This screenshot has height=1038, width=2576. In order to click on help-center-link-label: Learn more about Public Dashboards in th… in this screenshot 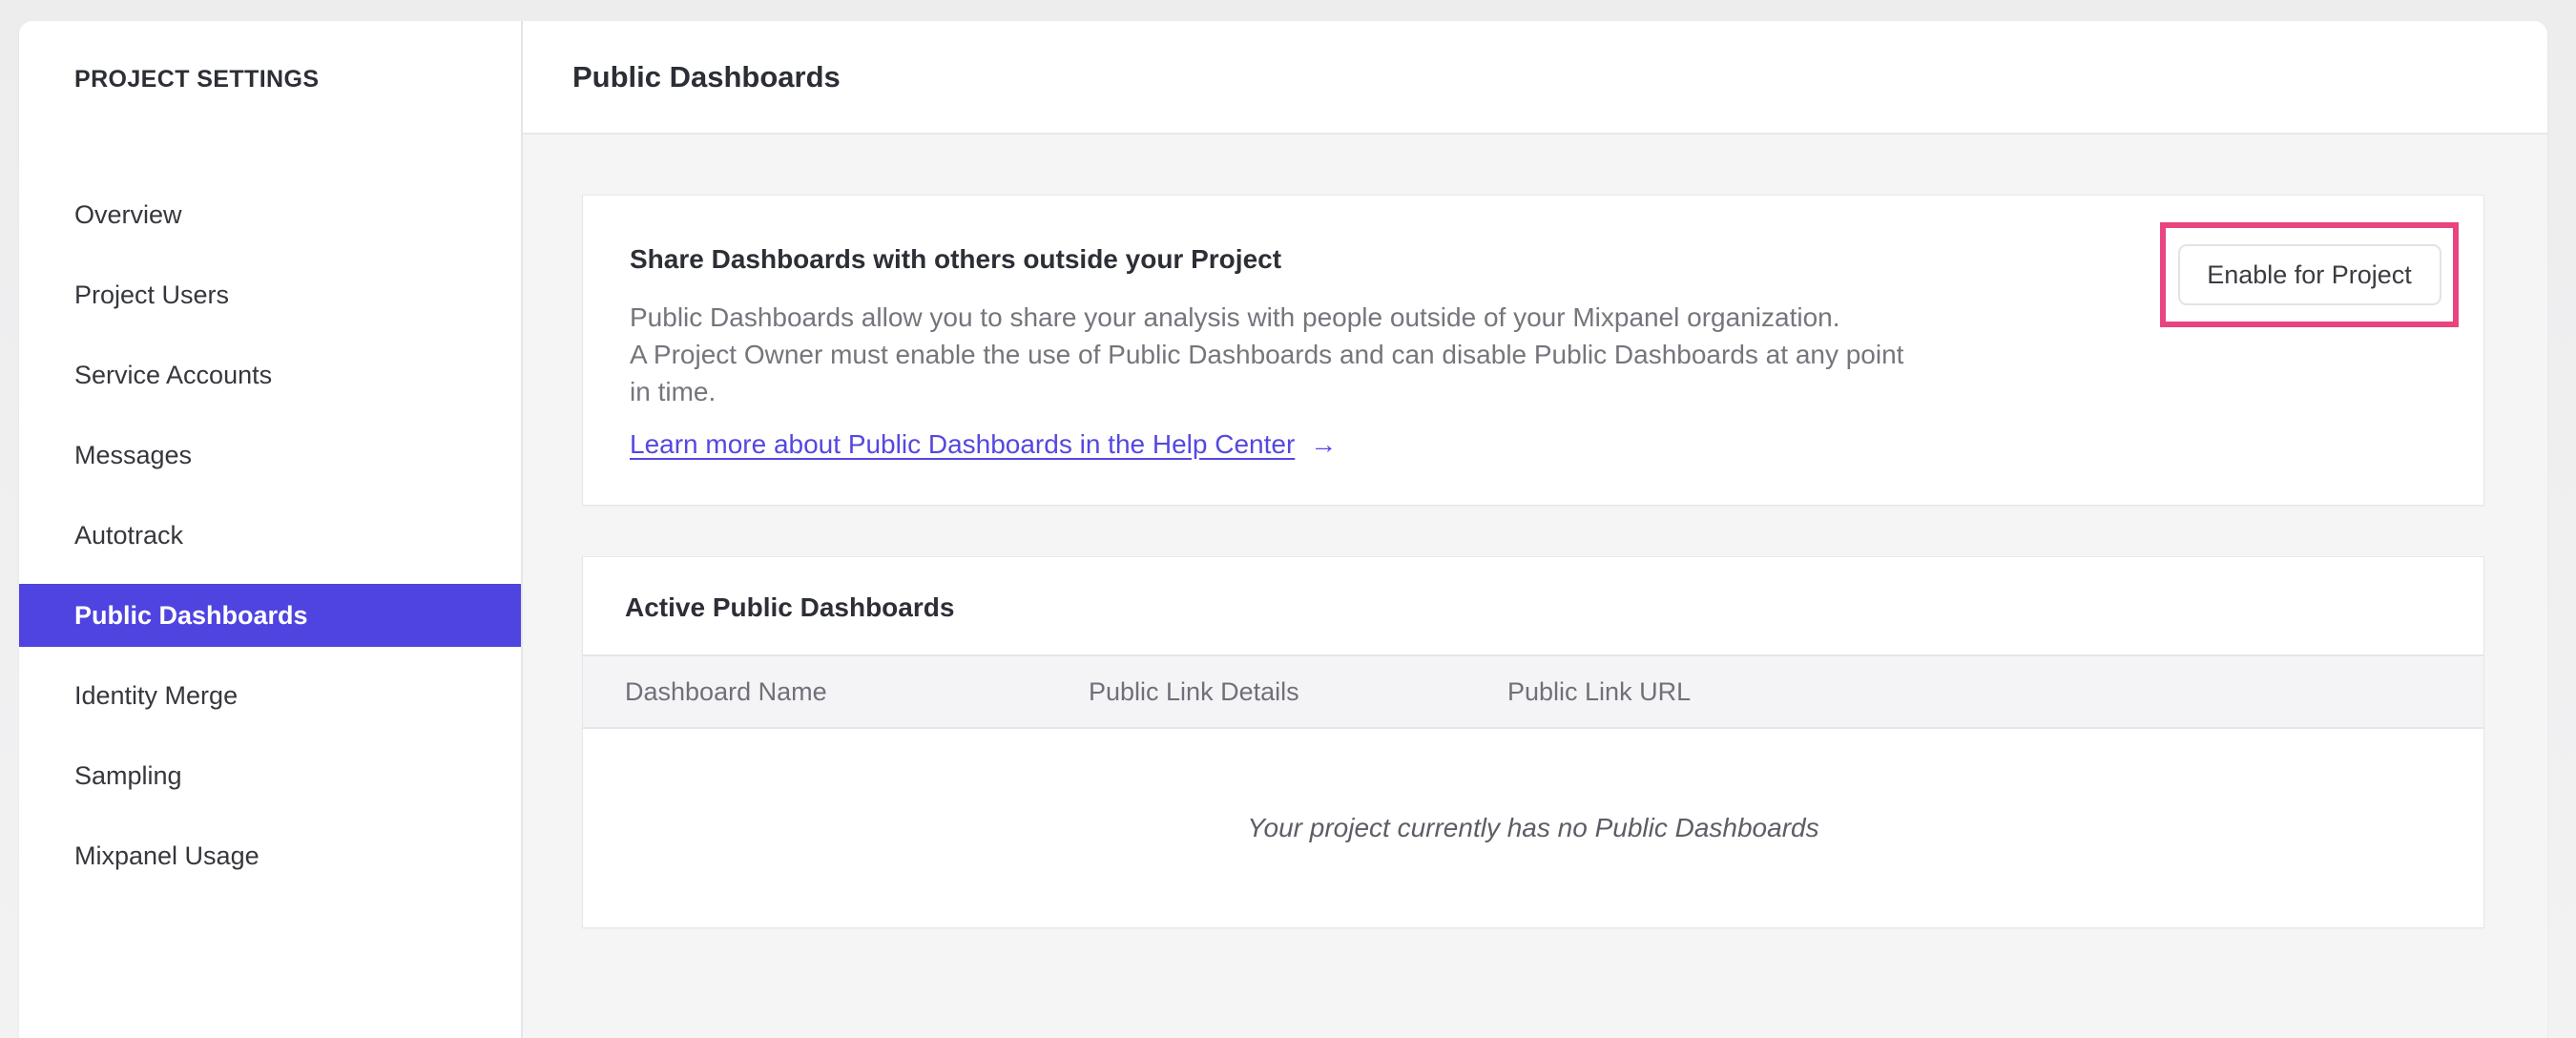, I will do `click(963, 444)`.